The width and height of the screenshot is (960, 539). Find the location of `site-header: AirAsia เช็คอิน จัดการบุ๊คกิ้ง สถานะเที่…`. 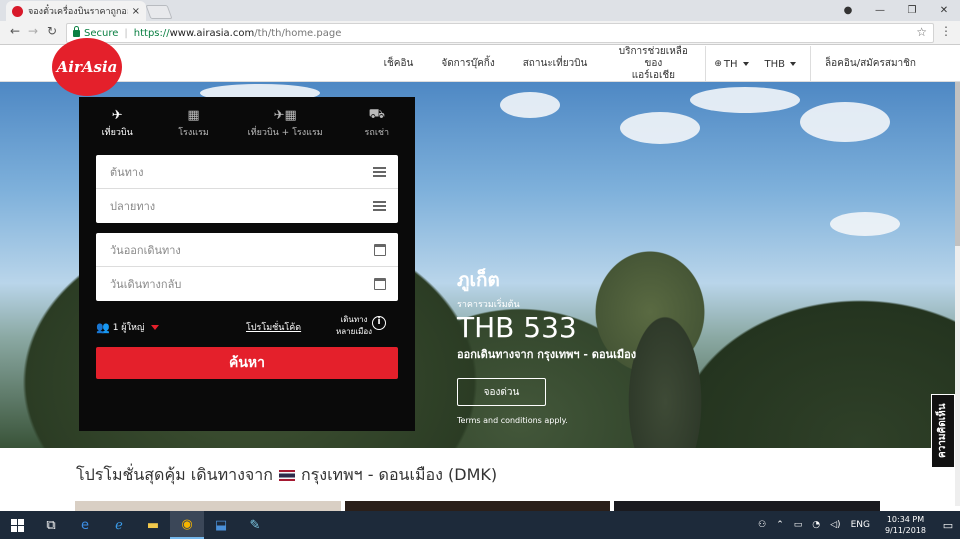

site-header: AirAsia เช็คอิน จัดการบุ๊คกิ้ง สถานะเที่… is located at coordinates (480, 67).